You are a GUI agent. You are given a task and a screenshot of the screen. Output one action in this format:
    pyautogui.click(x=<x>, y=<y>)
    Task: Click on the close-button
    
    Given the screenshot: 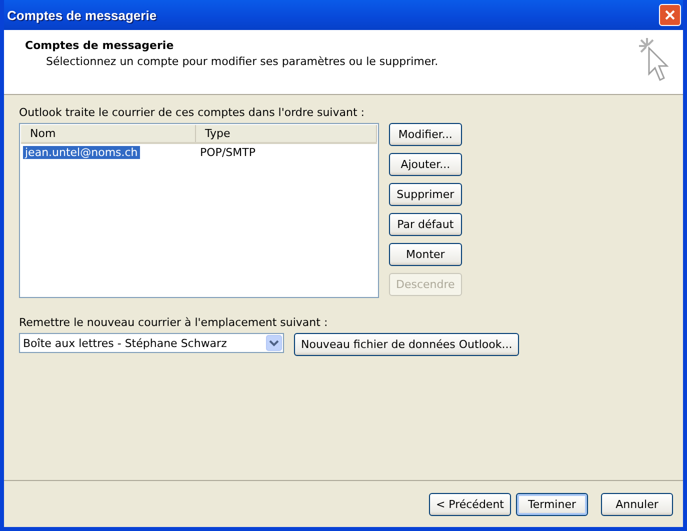 What is the action you would take?
    pyautogui.click(x=670, y=15)
    